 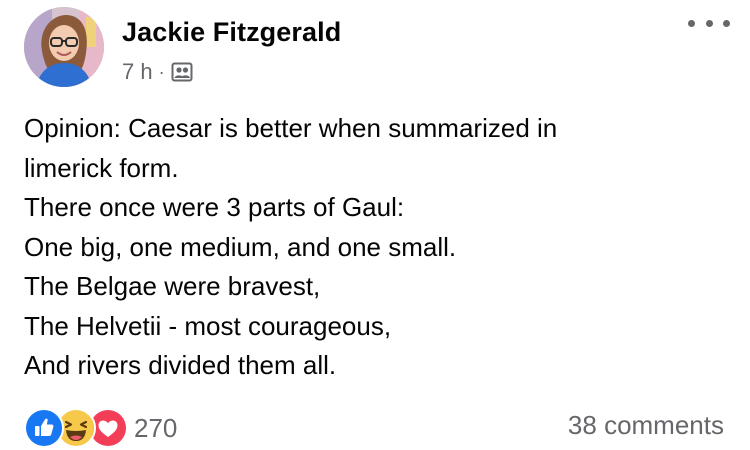 I want to click on post-text-line: The Belgae were bravest,, so click(x=172, y=286).